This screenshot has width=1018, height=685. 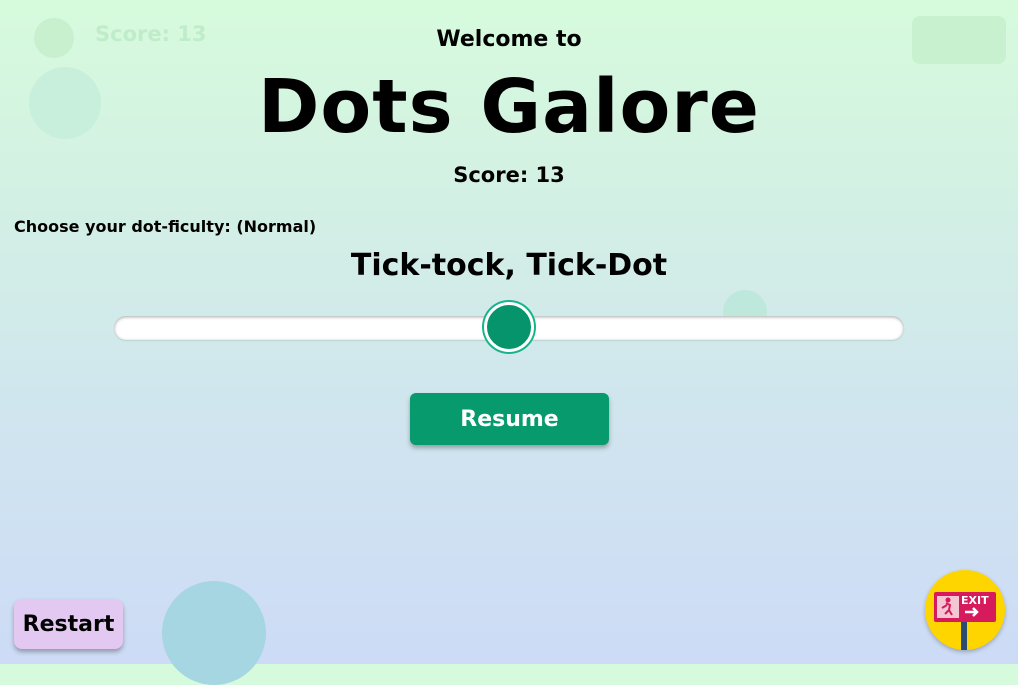 I want to click on difficulty-level-name: Tick-tock, Tick-Dot, so click(x=509, y=265).